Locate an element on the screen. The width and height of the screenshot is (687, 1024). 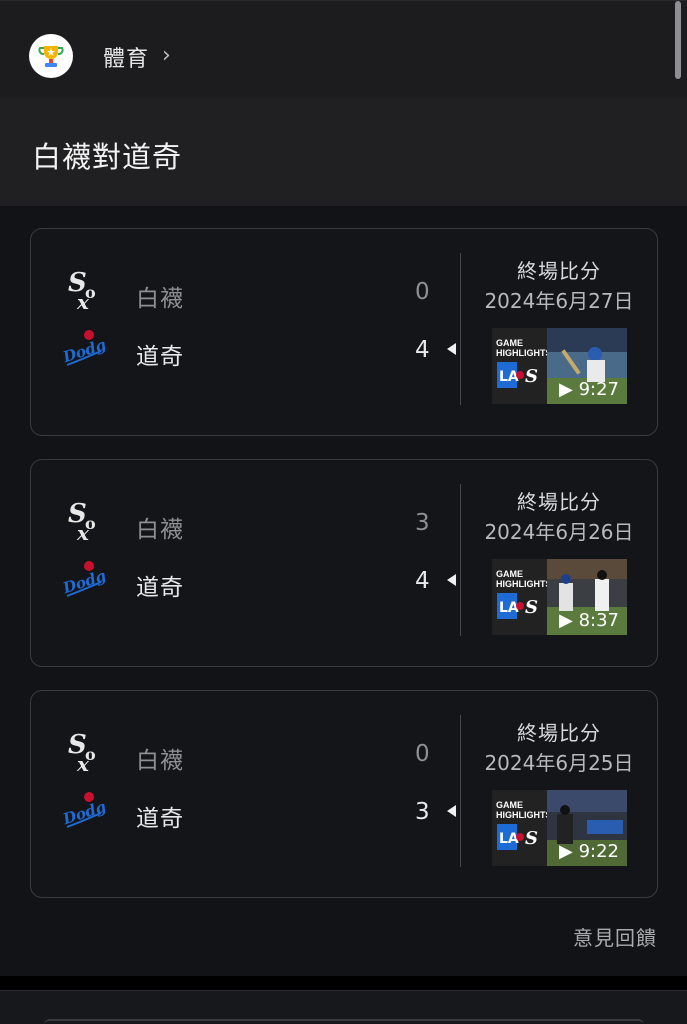
matchup-title: 白襪對道奇 is located at coordinates (107, 157).